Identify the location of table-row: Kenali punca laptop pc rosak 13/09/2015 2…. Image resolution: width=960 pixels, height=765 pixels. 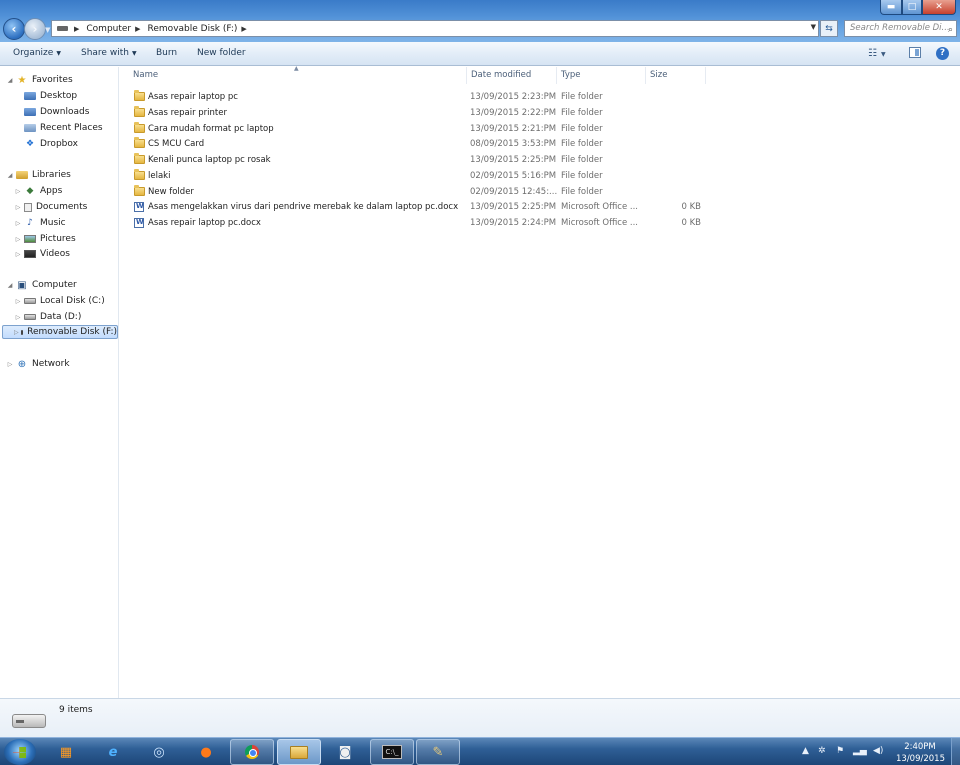
(420, 160).